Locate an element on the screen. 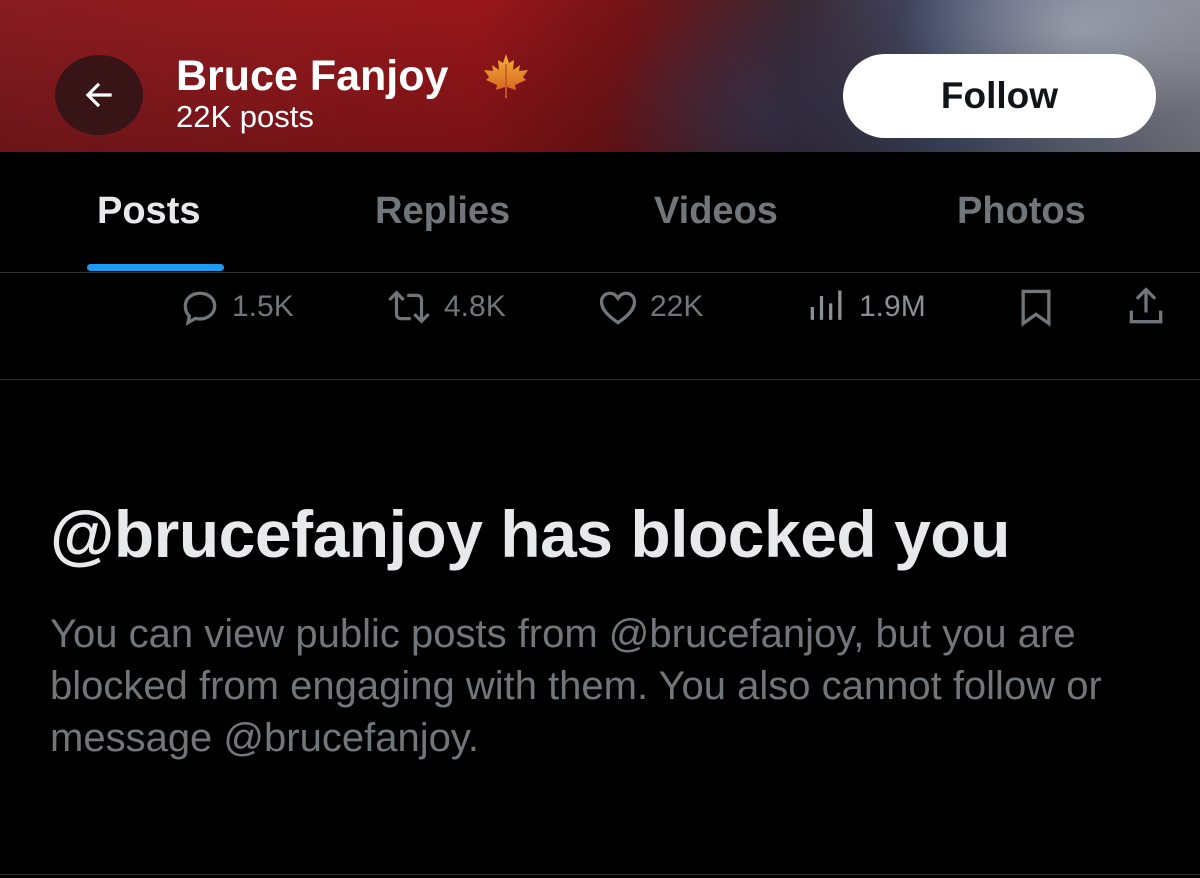 The height and width of the screenshot is (878, 1200). views-count: 1.9M is located at coordinates (892, 306).